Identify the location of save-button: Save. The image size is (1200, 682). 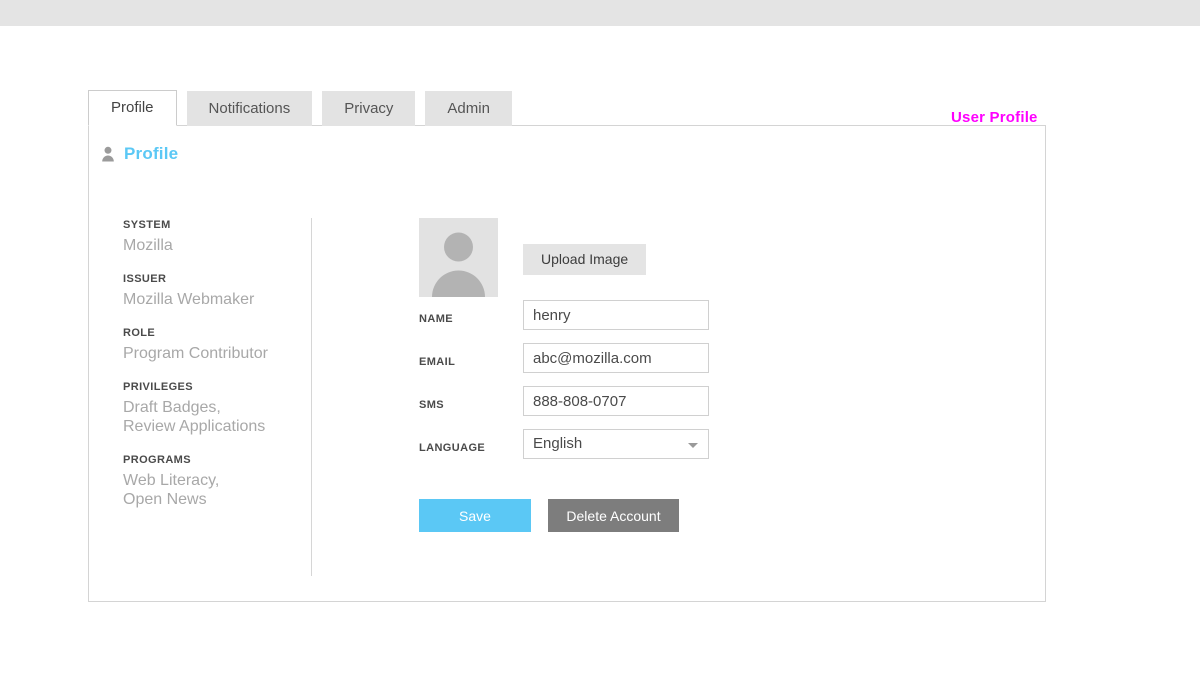
(475, 515).